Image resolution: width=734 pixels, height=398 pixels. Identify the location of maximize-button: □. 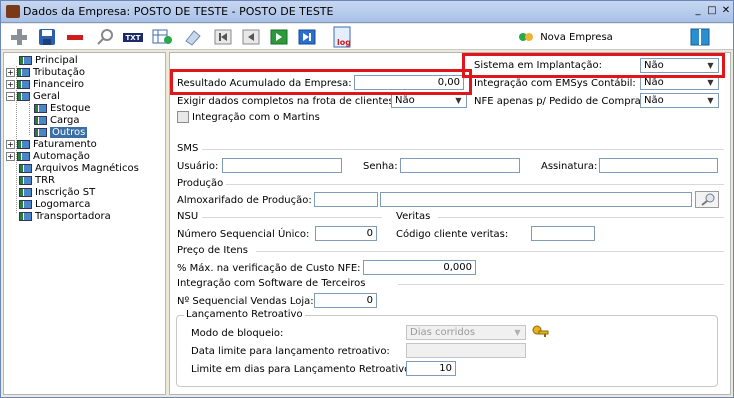
(712, 11).